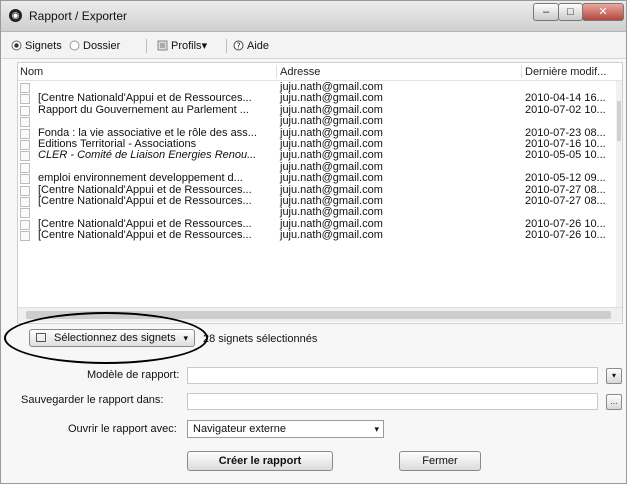 The height and width of the screenshot is (484, 627). Describe the element at coordinates (570, 12) in the screenshot. I see `maximize-button: □` at that location.